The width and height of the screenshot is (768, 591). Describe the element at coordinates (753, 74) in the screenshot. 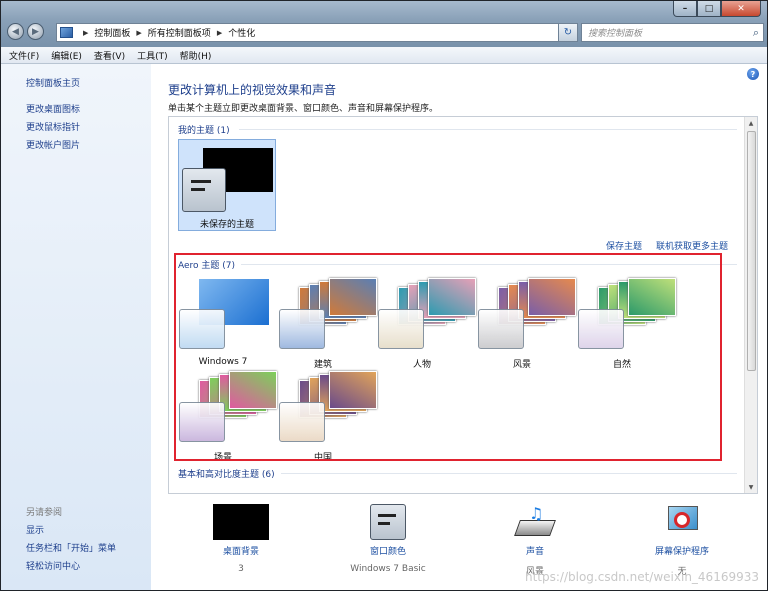

I see `help-icon: ?` at that location.